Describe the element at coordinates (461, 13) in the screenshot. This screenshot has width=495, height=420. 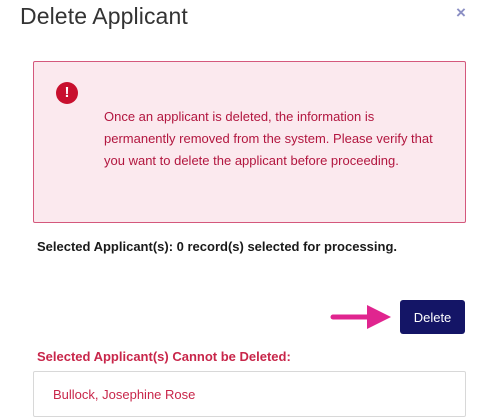
I see `close-icon: ×` at that location.